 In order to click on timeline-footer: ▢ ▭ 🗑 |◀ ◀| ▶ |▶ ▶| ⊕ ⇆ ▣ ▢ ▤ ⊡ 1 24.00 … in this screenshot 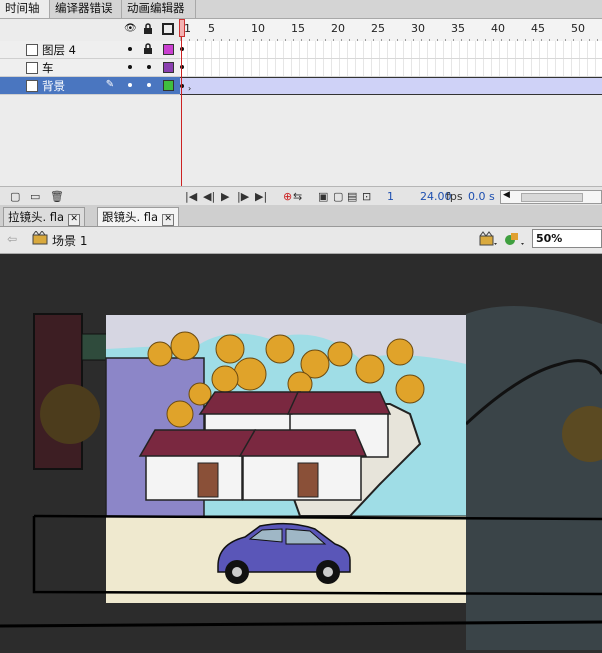, I will do `click(301, 196)`.